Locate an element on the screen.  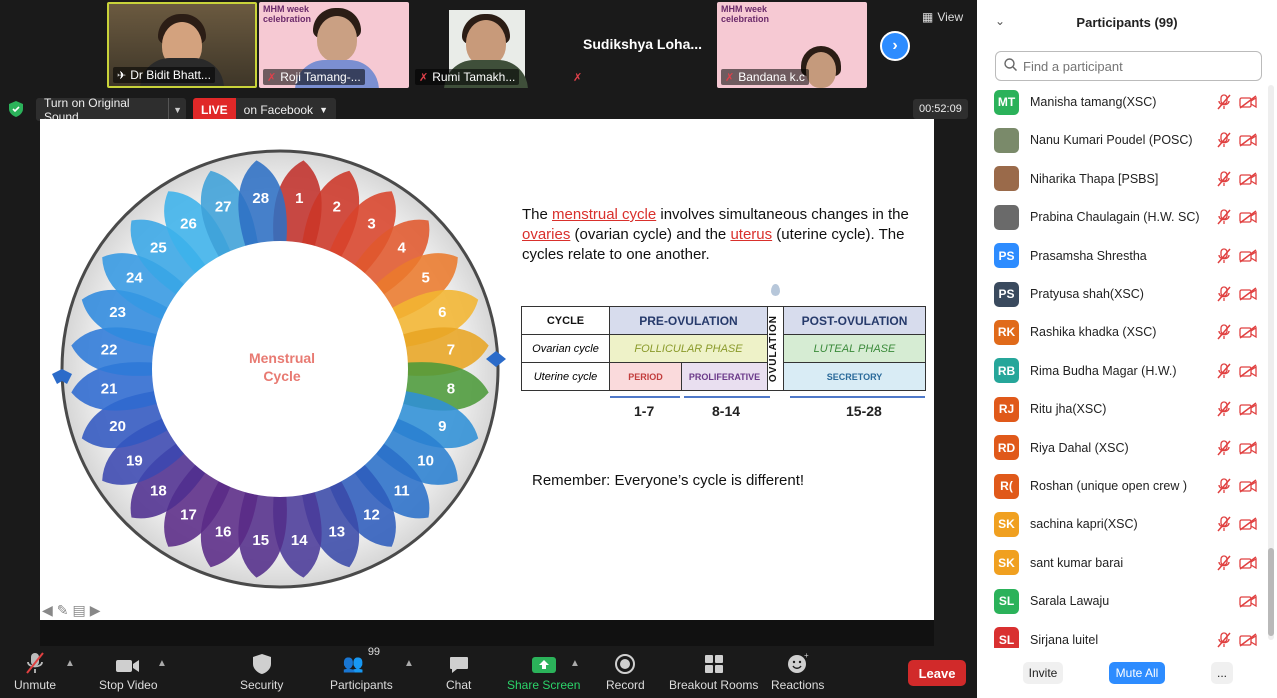
day-number-label: 5 is located at coordinates (425, 277).